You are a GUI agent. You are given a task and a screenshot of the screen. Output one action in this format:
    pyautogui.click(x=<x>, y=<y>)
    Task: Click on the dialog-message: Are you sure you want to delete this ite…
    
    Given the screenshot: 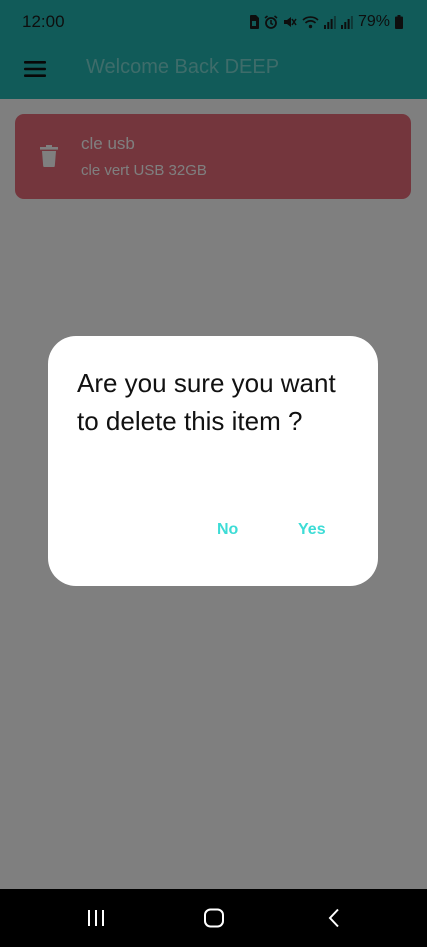 What is the action you would take?
    pyautogui.click(x=206, y=402)
    